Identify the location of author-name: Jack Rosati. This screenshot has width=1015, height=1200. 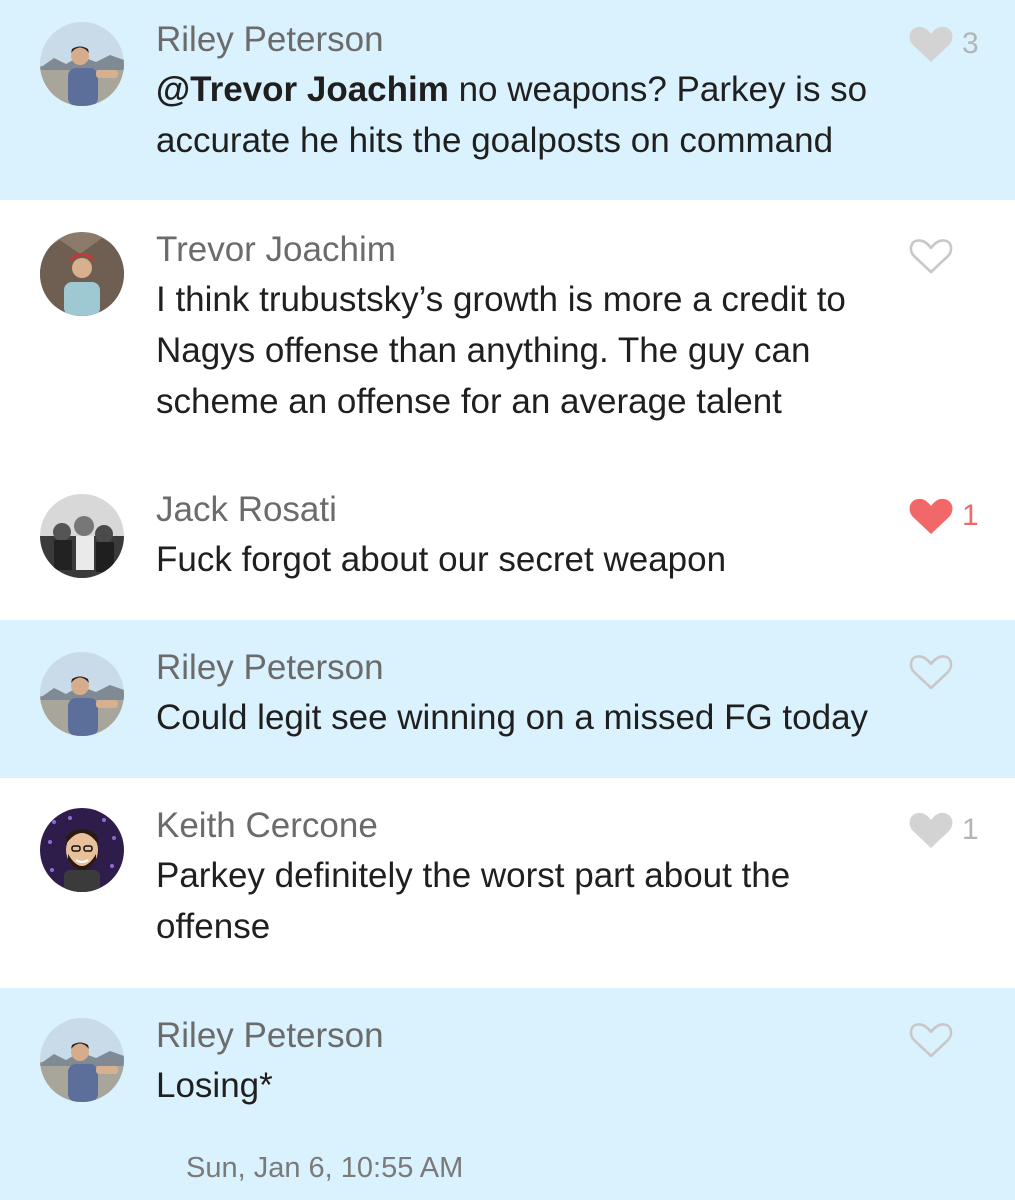
(246, 509).